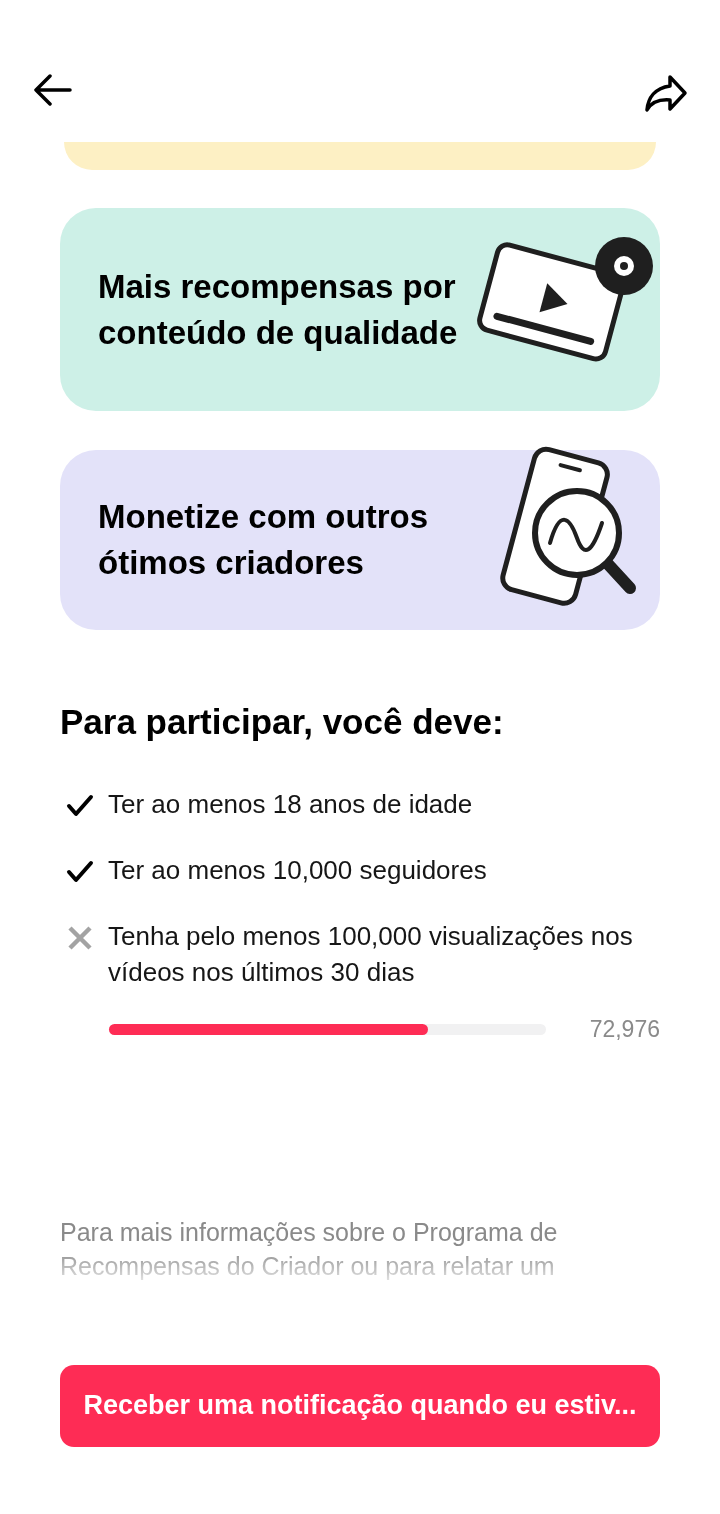 The width and height of the screenshot is (720, 1514). What do you see at coordinates (278, 309) in the screenshot?
I see `card-title: Mais recompensas por conteúdo de qualidade` at bounding box center [278, 309].